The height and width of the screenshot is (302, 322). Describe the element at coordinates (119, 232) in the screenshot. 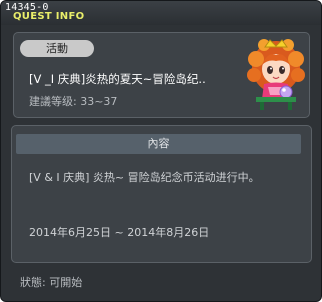

I see `content-date-range: 2014年6月25日 ~ 2014年8月26日` at that location.